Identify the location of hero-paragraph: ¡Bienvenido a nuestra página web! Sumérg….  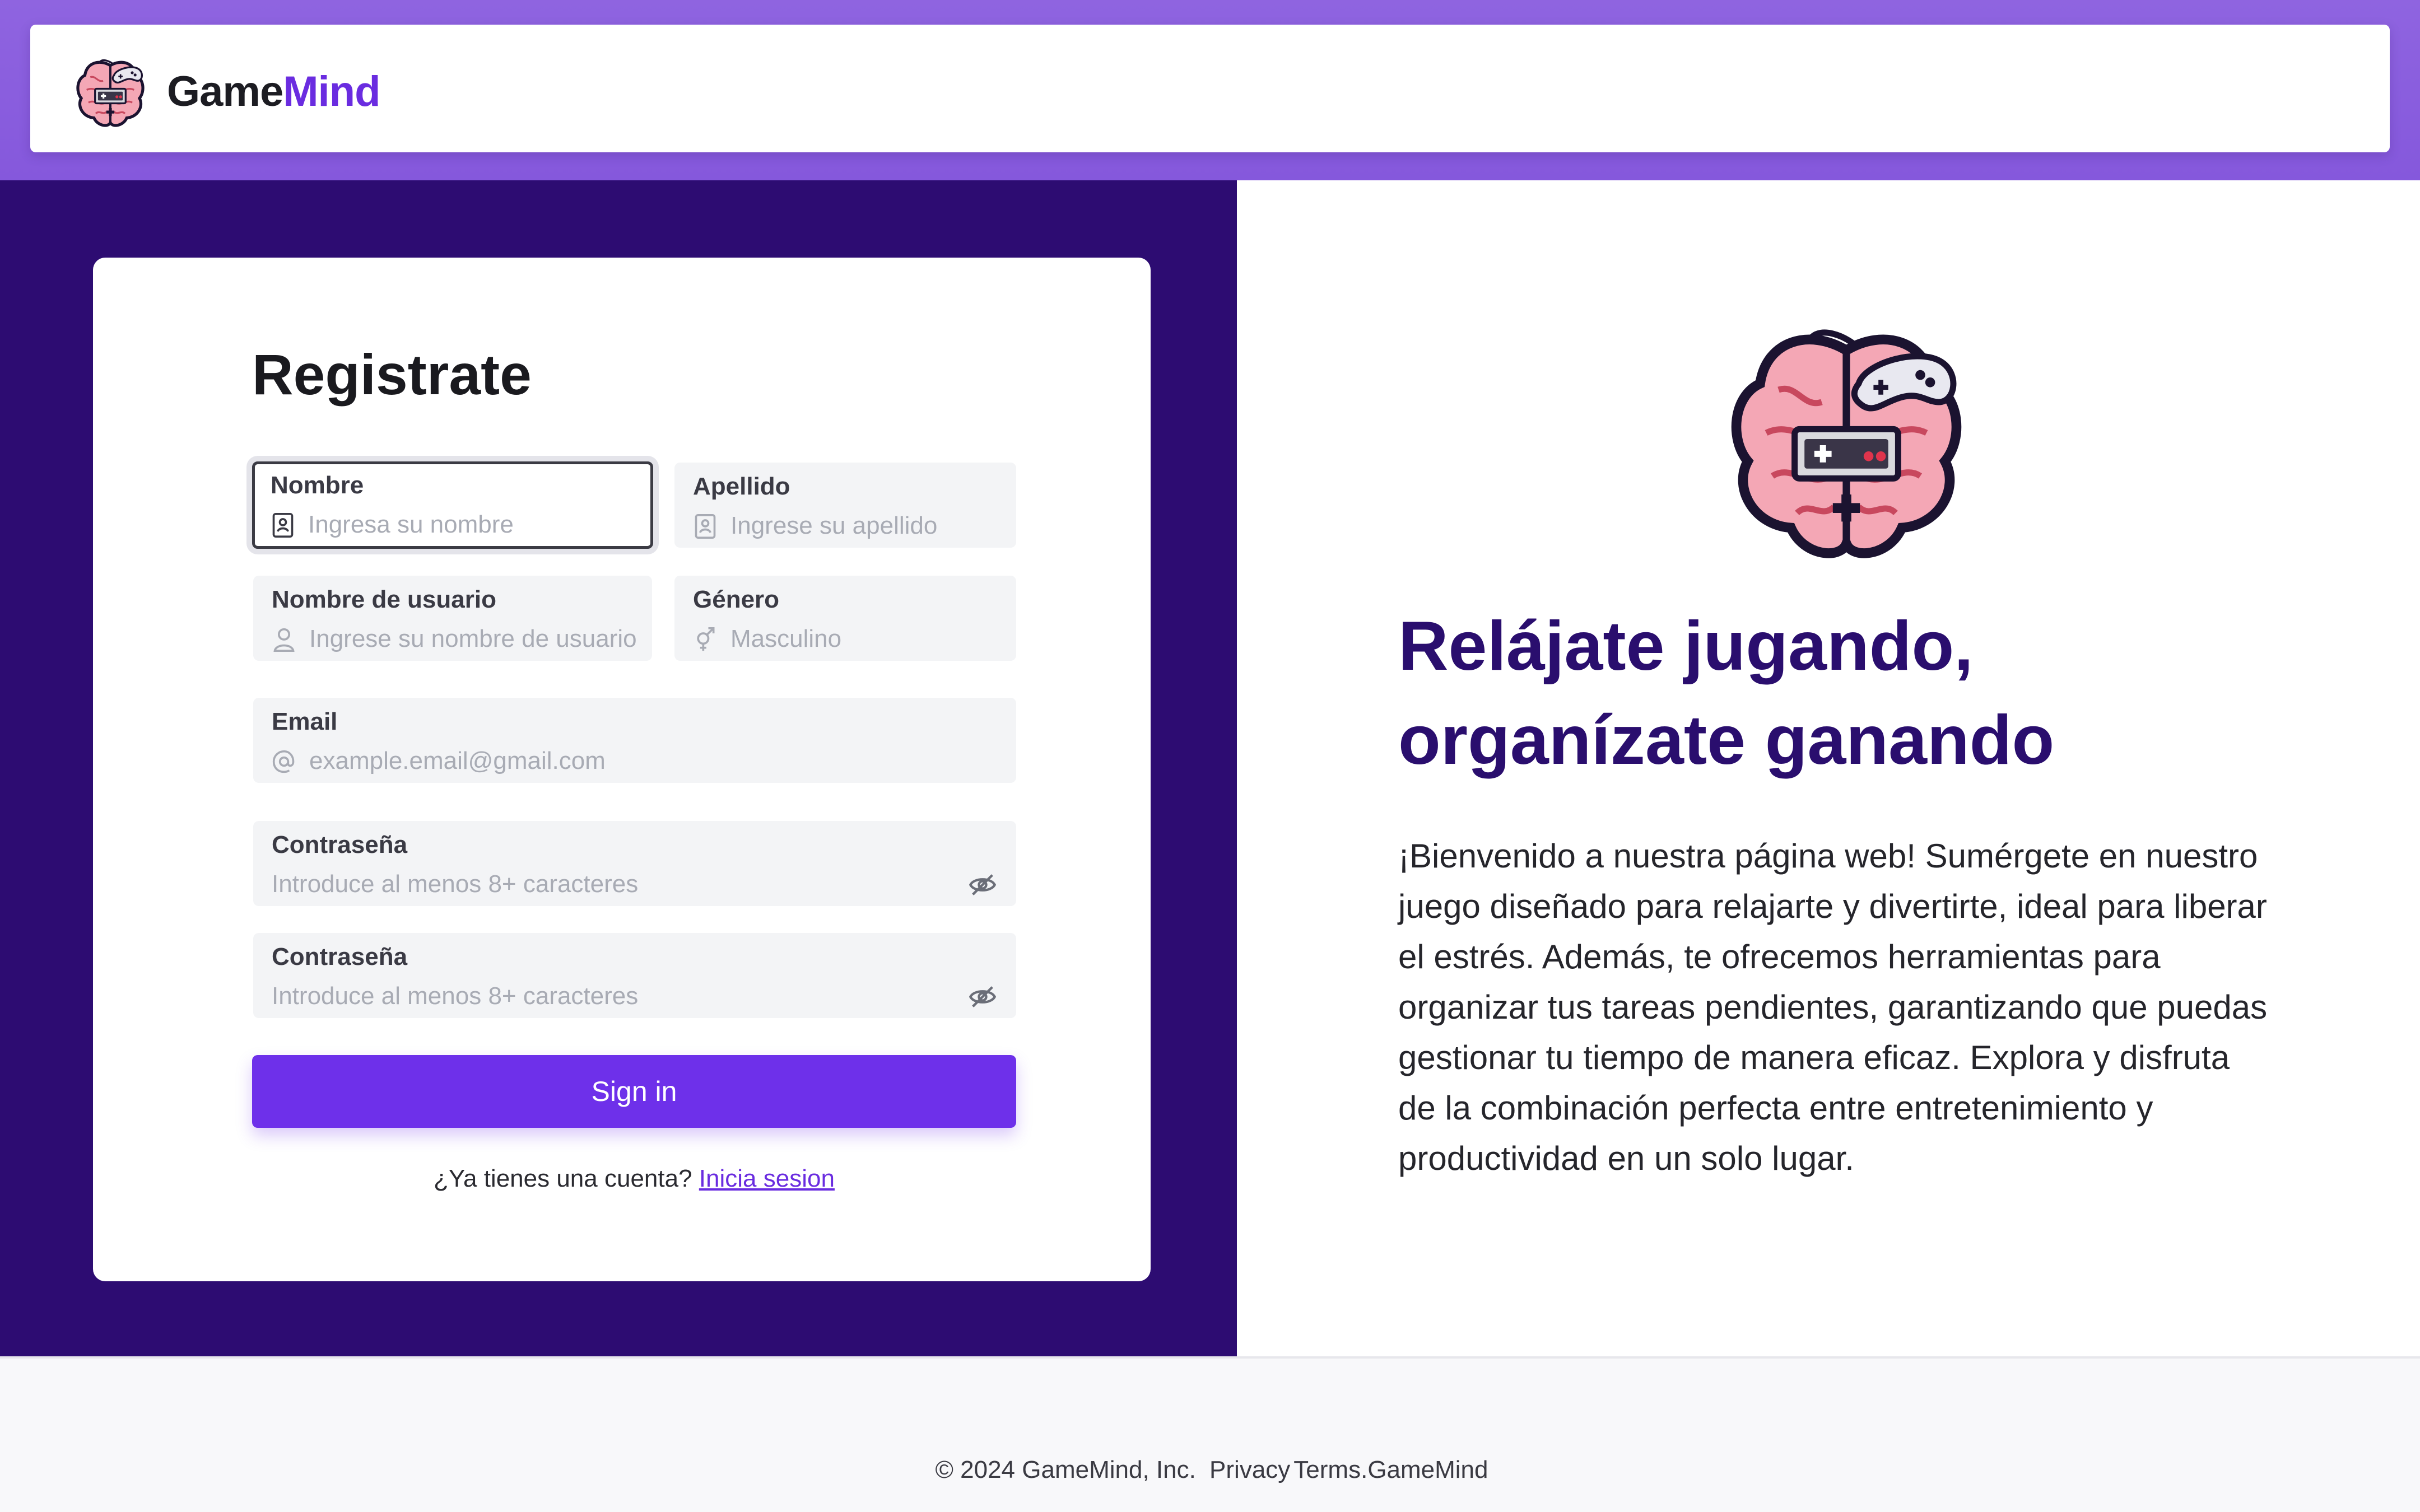
(1833, 1007).